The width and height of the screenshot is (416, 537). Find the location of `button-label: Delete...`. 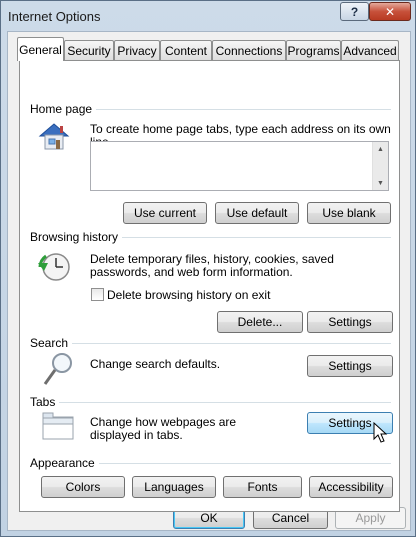

button-label: Delete... is located at coordinates (260, 322).